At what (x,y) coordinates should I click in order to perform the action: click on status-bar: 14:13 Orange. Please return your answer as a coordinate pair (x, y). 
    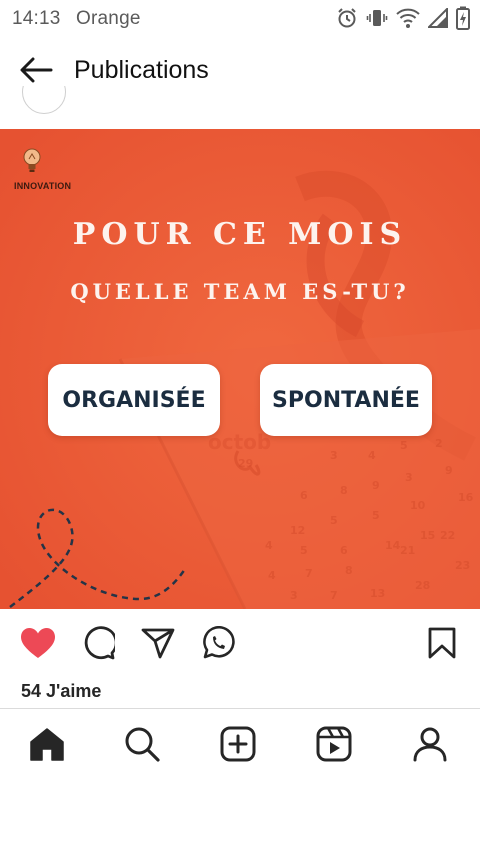
    Looking at the image, I should click on (240, 18).